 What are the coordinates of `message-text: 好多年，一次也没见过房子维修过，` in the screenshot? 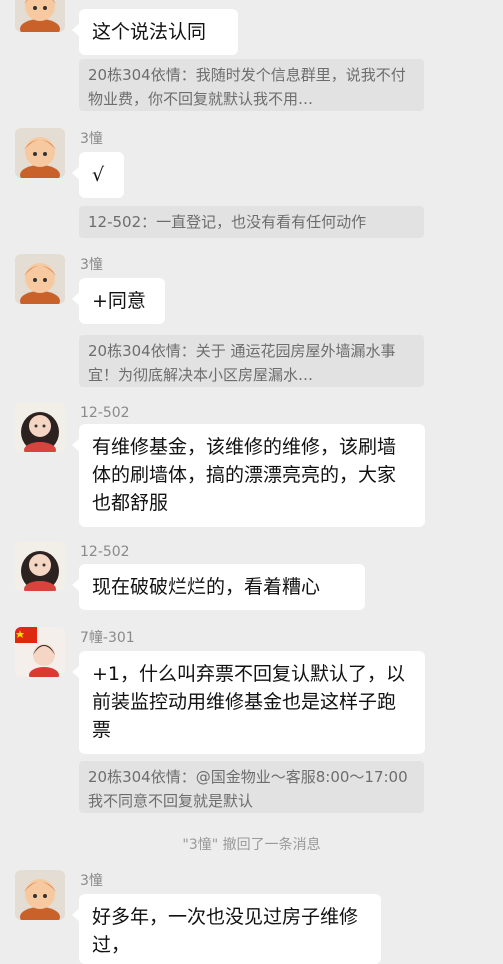 It's located at (225, 931).